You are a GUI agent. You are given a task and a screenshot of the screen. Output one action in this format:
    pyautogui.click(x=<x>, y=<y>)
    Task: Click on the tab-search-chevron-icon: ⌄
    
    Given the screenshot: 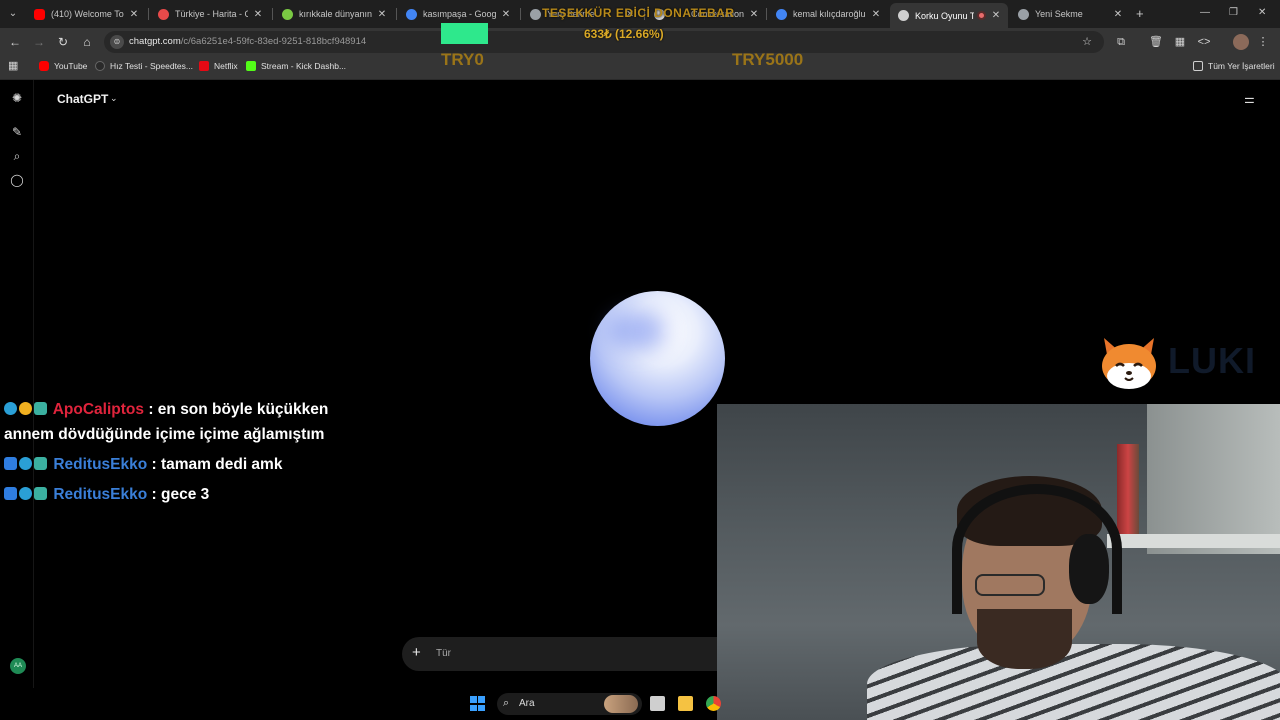 What is the action you would take?
    pyautogui.click(x=13, y=14)
    